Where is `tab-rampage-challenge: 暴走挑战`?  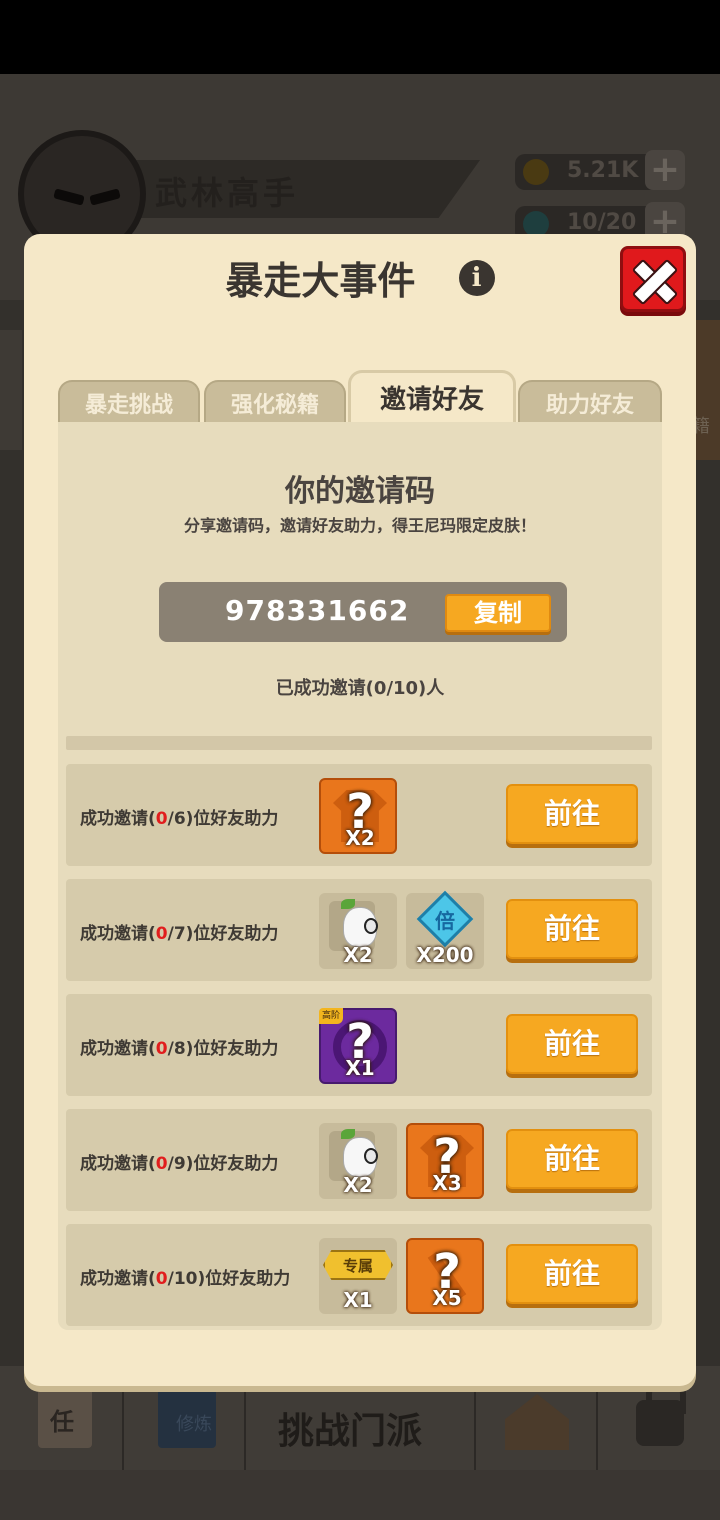 tab-rampage-challenge: 暴走挑战 is located at coordinates (129, 403).